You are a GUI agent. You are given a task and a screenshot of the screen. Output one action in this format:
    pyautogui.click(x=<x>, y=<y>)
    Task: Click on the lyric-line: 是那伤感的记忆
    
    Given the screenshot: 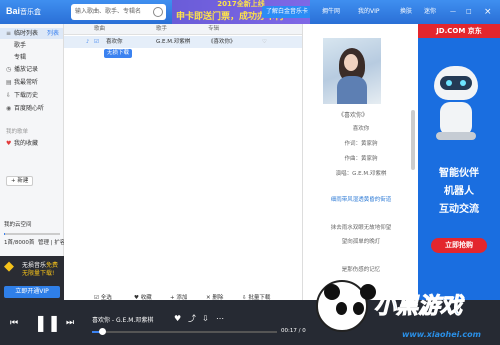 What is the action you would take?
    pyautogui.click(x=361, y=270)
    